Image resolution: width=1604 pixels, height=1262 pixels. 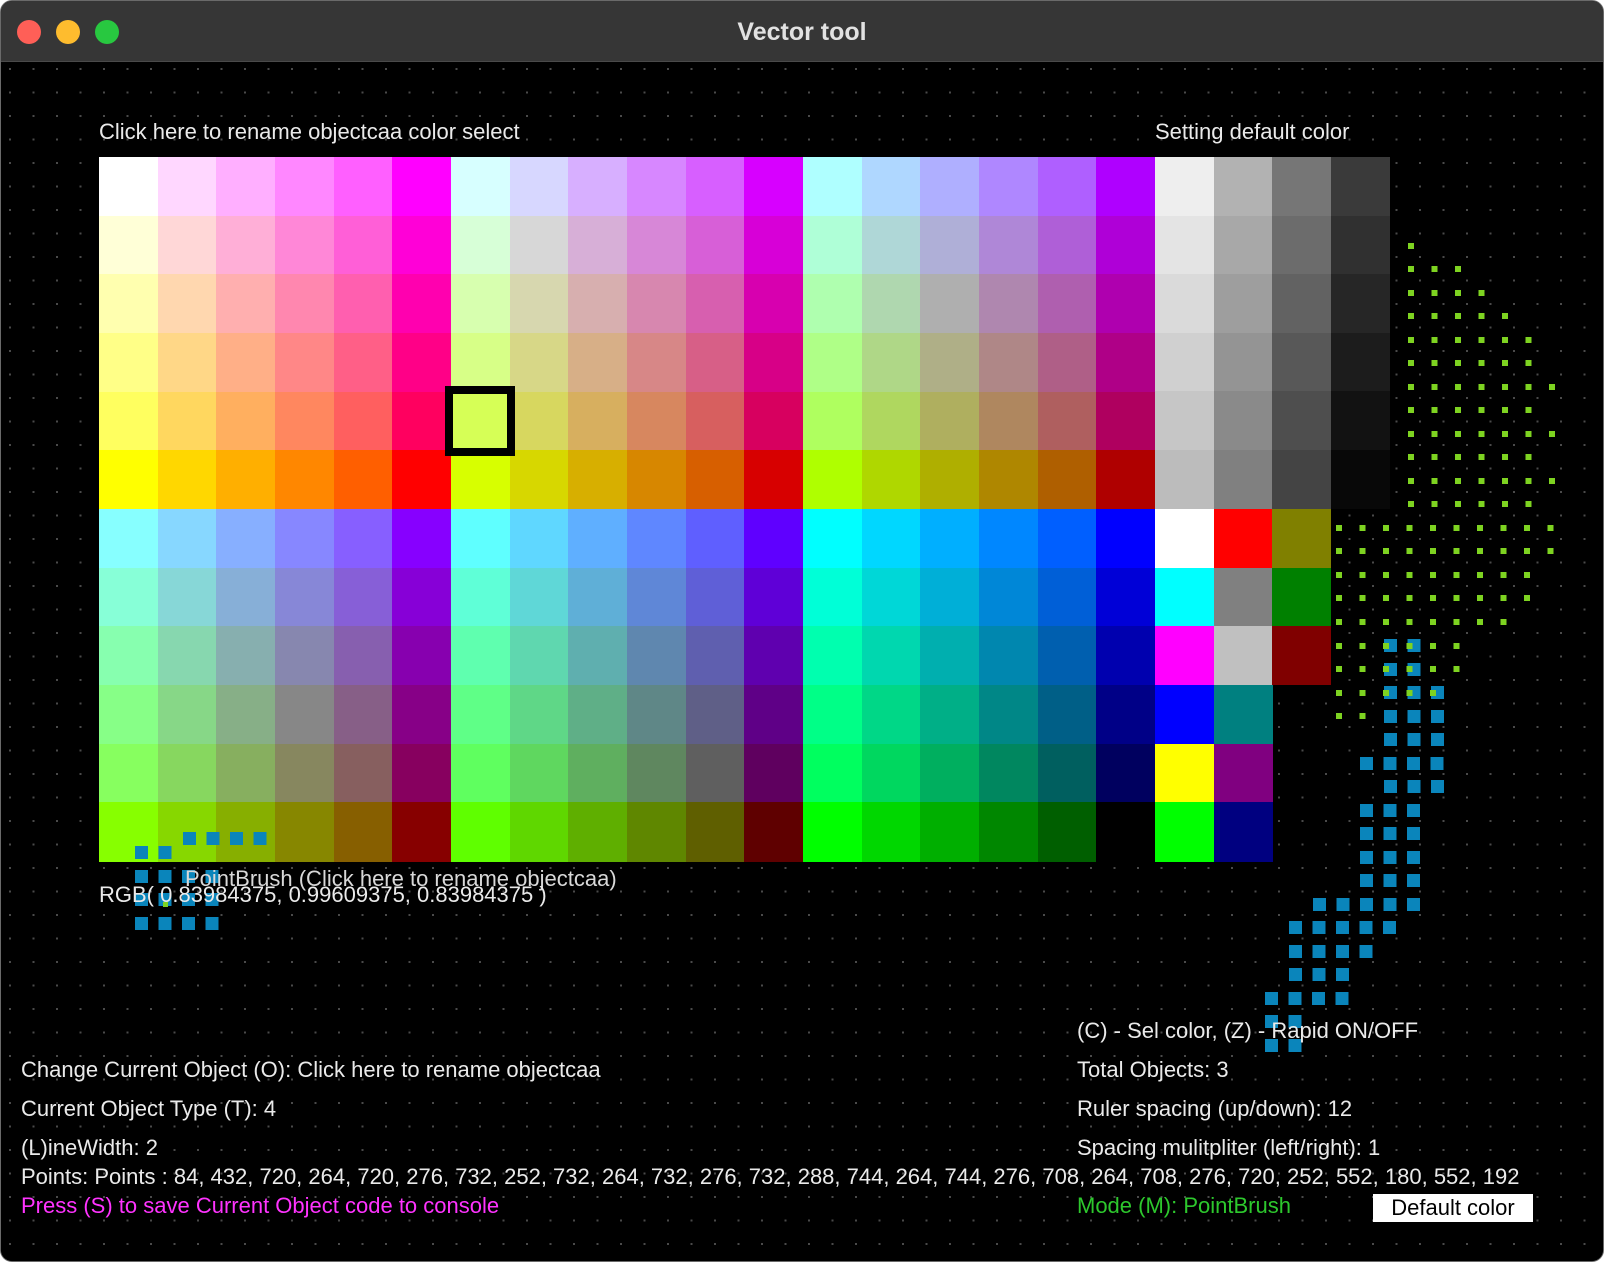 What do you see at coordinates (1215, 1108) in the screenshot?
I see `ruler-spacing: Ruler spacing (up/down): 12` at bounding box center [1215, 1108].